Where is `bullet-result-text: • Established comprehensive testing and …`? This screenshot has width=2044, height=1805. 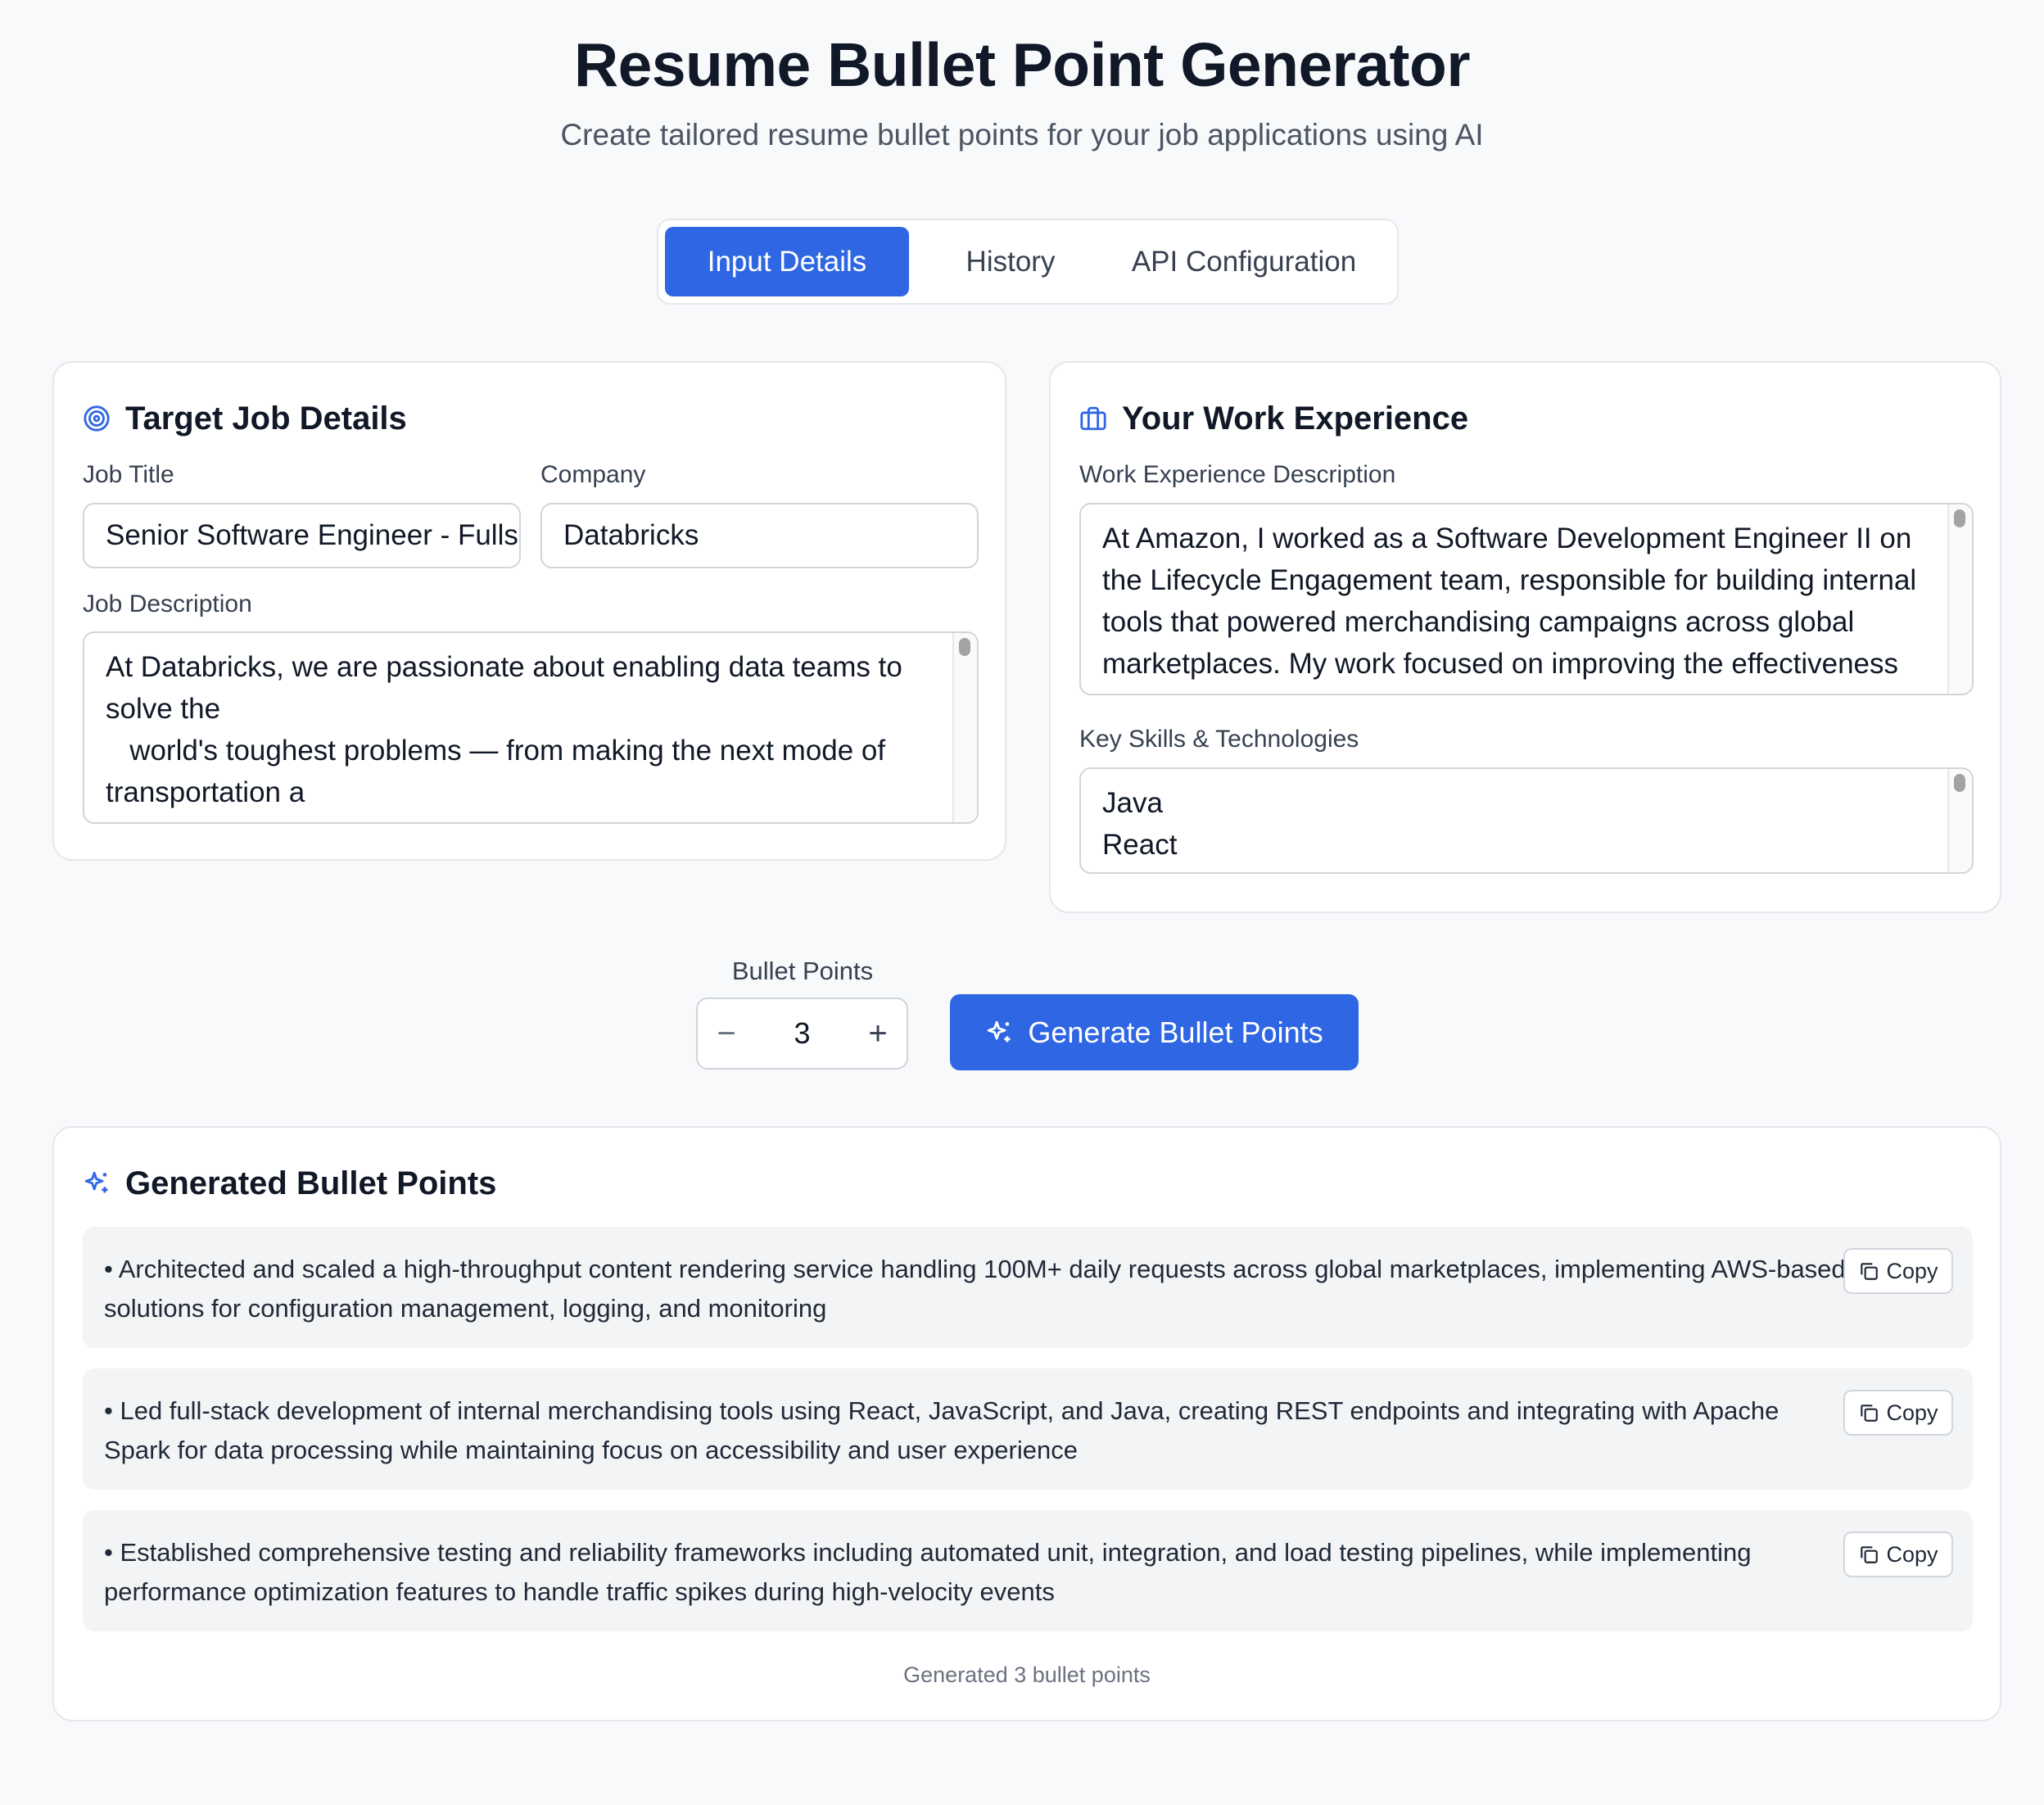 bullet-result-text: • Established comprehensive testing and … is located at coordinates (928, 1572).